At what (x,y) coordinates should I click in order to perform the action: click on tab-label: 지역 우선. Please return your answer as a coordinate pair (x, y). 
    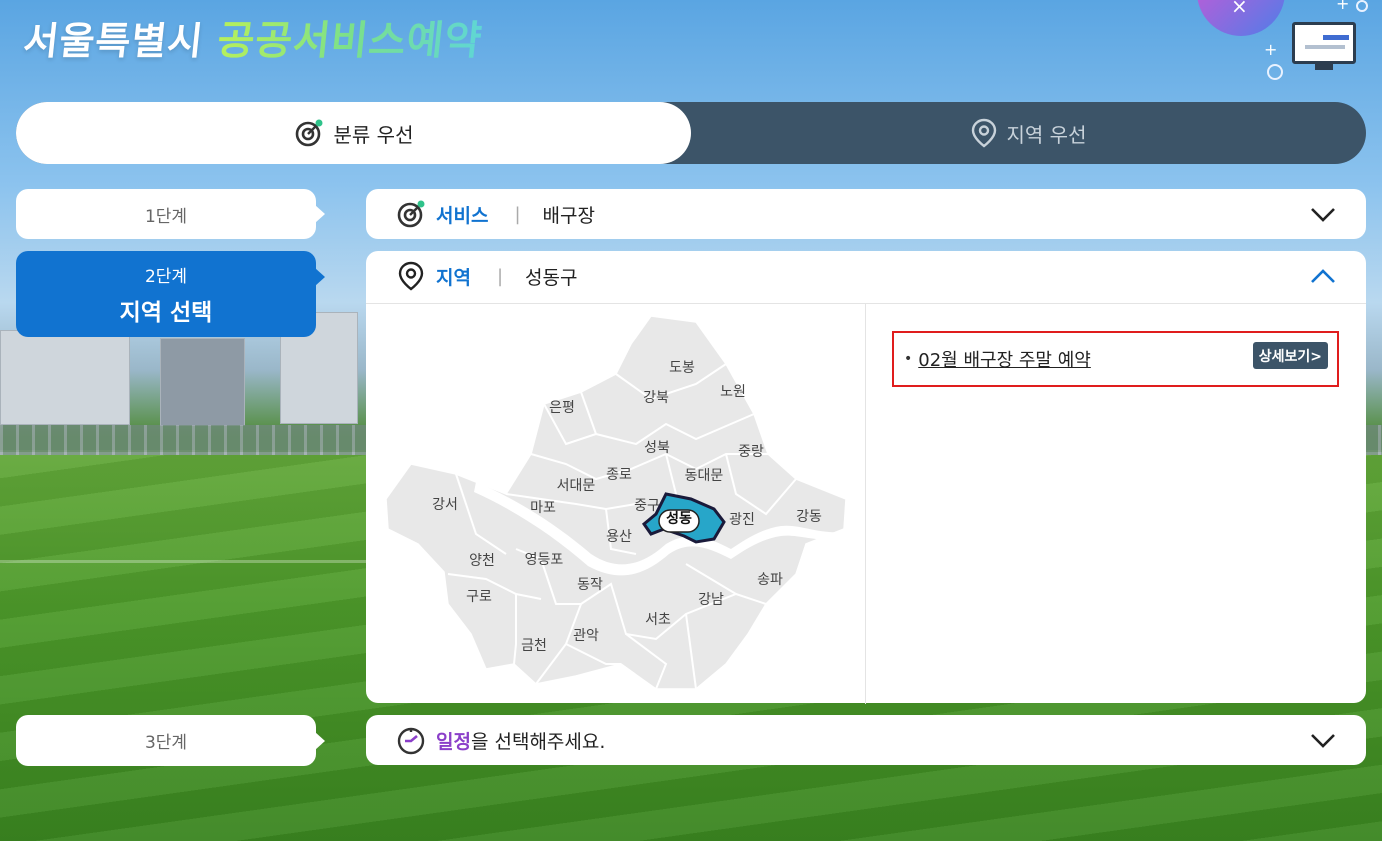
    Looking at the image, I should click on (1046, 134).